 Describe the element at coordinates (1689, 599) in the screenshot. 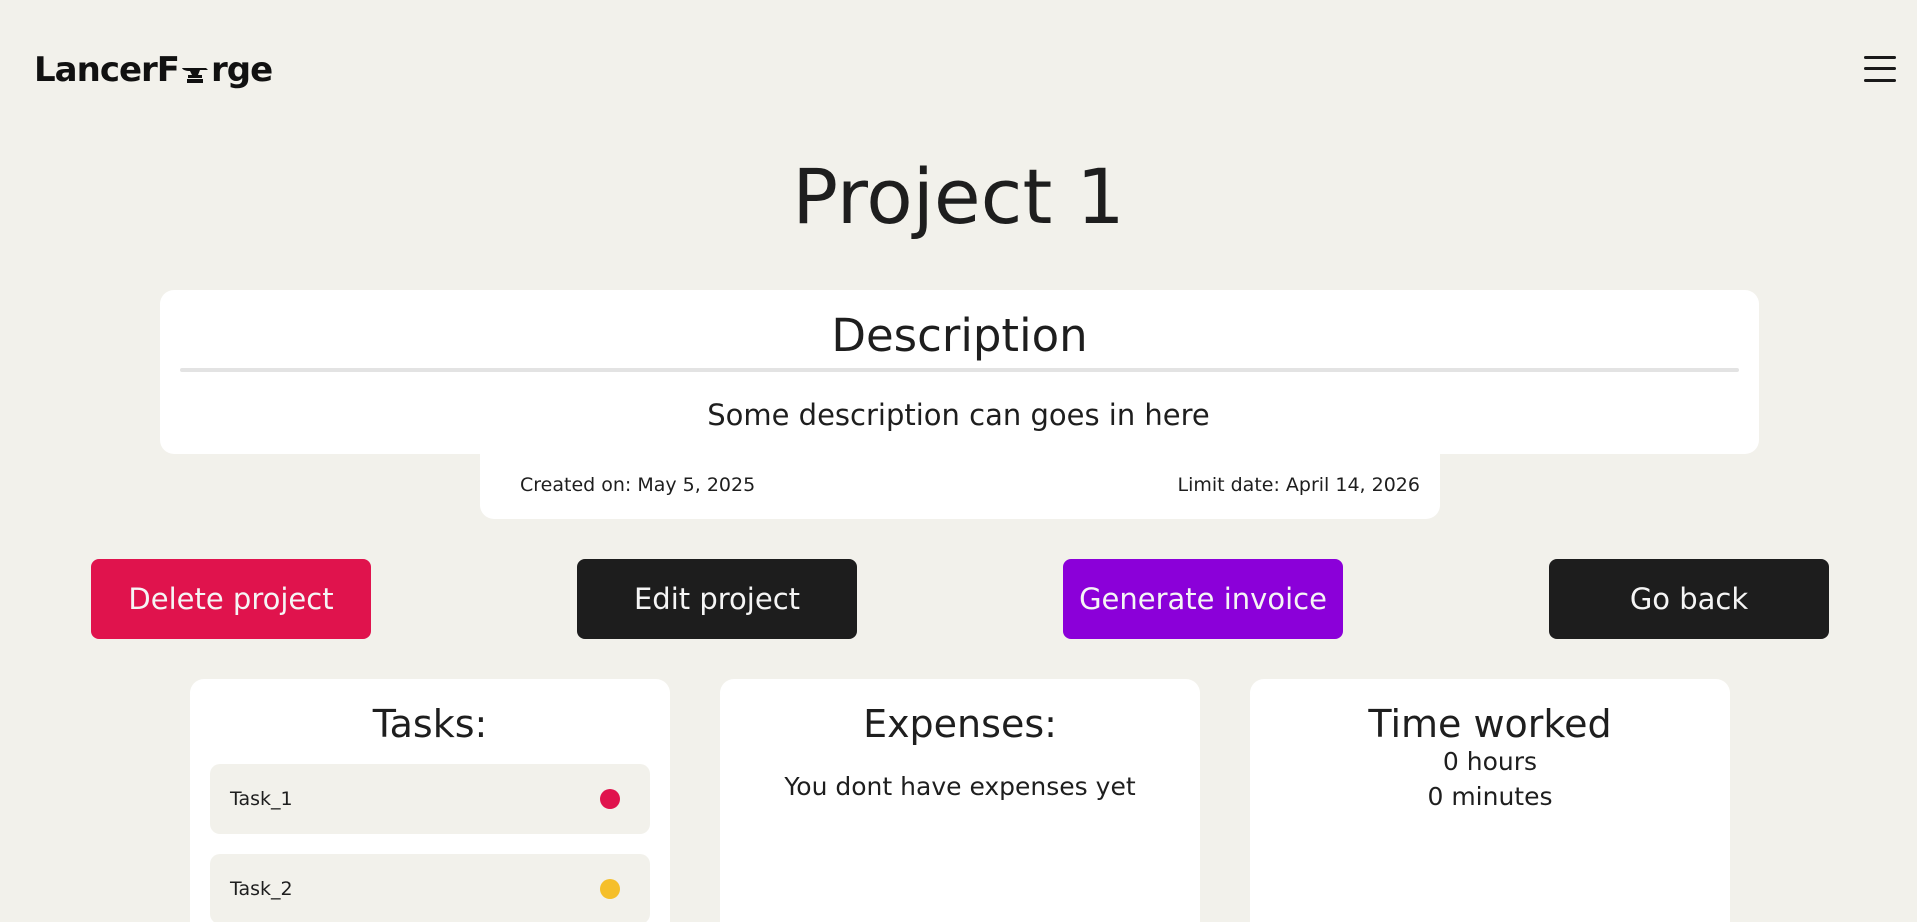

I see `go-back-button: Go back` at that location.